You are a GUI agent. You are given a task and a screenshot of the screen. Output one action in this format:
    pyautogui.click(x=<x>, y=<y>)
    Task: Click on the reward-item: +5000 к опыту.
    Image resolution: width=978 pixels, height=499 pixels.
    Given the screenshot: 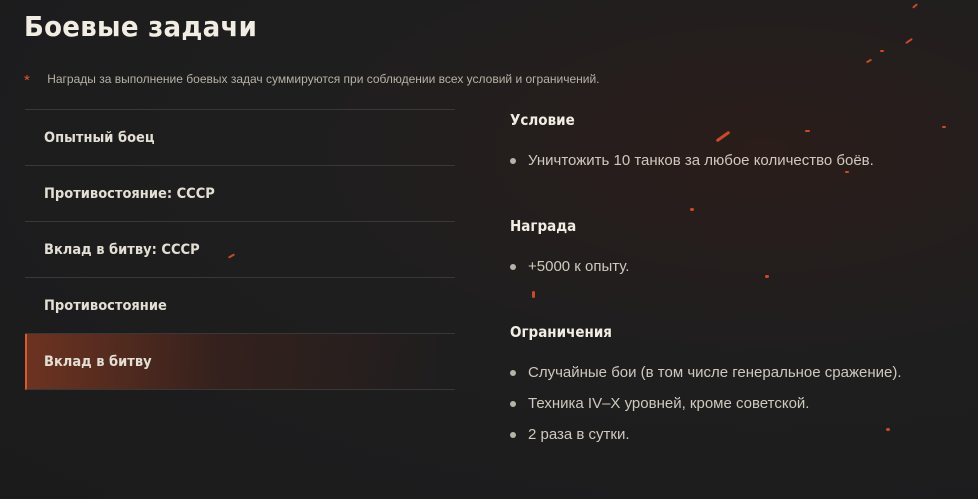 What is the action you would take?
    pyautogui.click(x=740, y=272)
    